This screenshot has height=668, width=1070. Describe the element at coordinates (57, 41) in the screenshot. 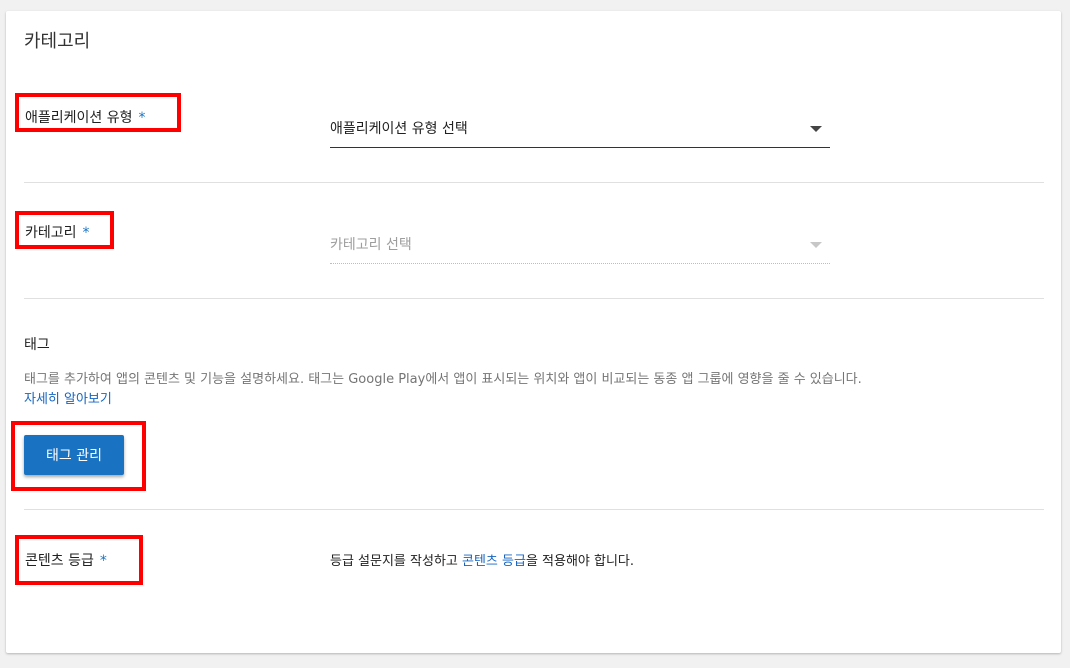

I see `section-title: 카테고리` at that location.